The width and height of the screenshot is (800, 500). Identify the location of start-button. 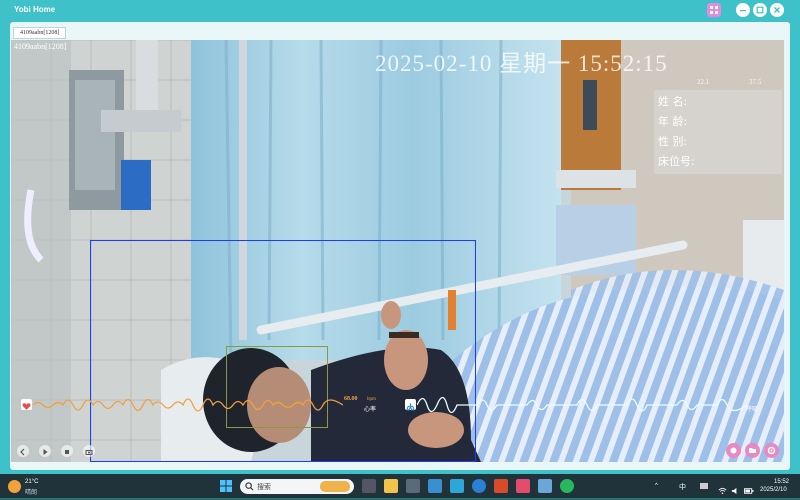
(226, 486).